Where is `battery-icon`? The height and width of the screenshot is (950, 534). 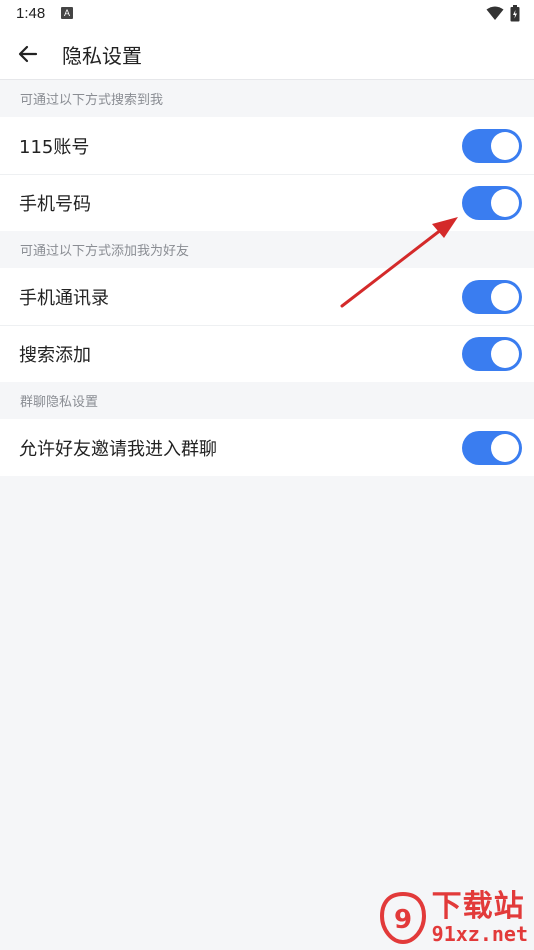 battery-icon is located at coordinates (515, 16).